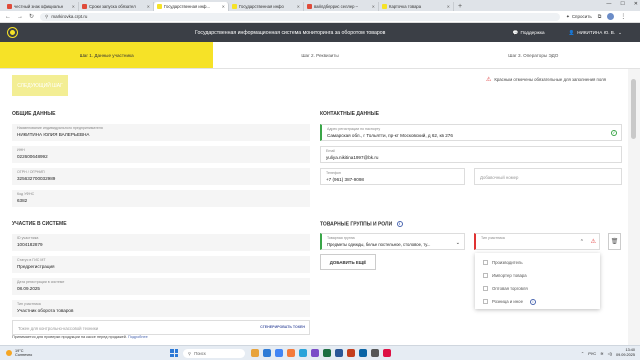 The width and height of the screenshot is (640, 360). I want to click on clock: 13:40 09.09.2025, so click(625, 352).